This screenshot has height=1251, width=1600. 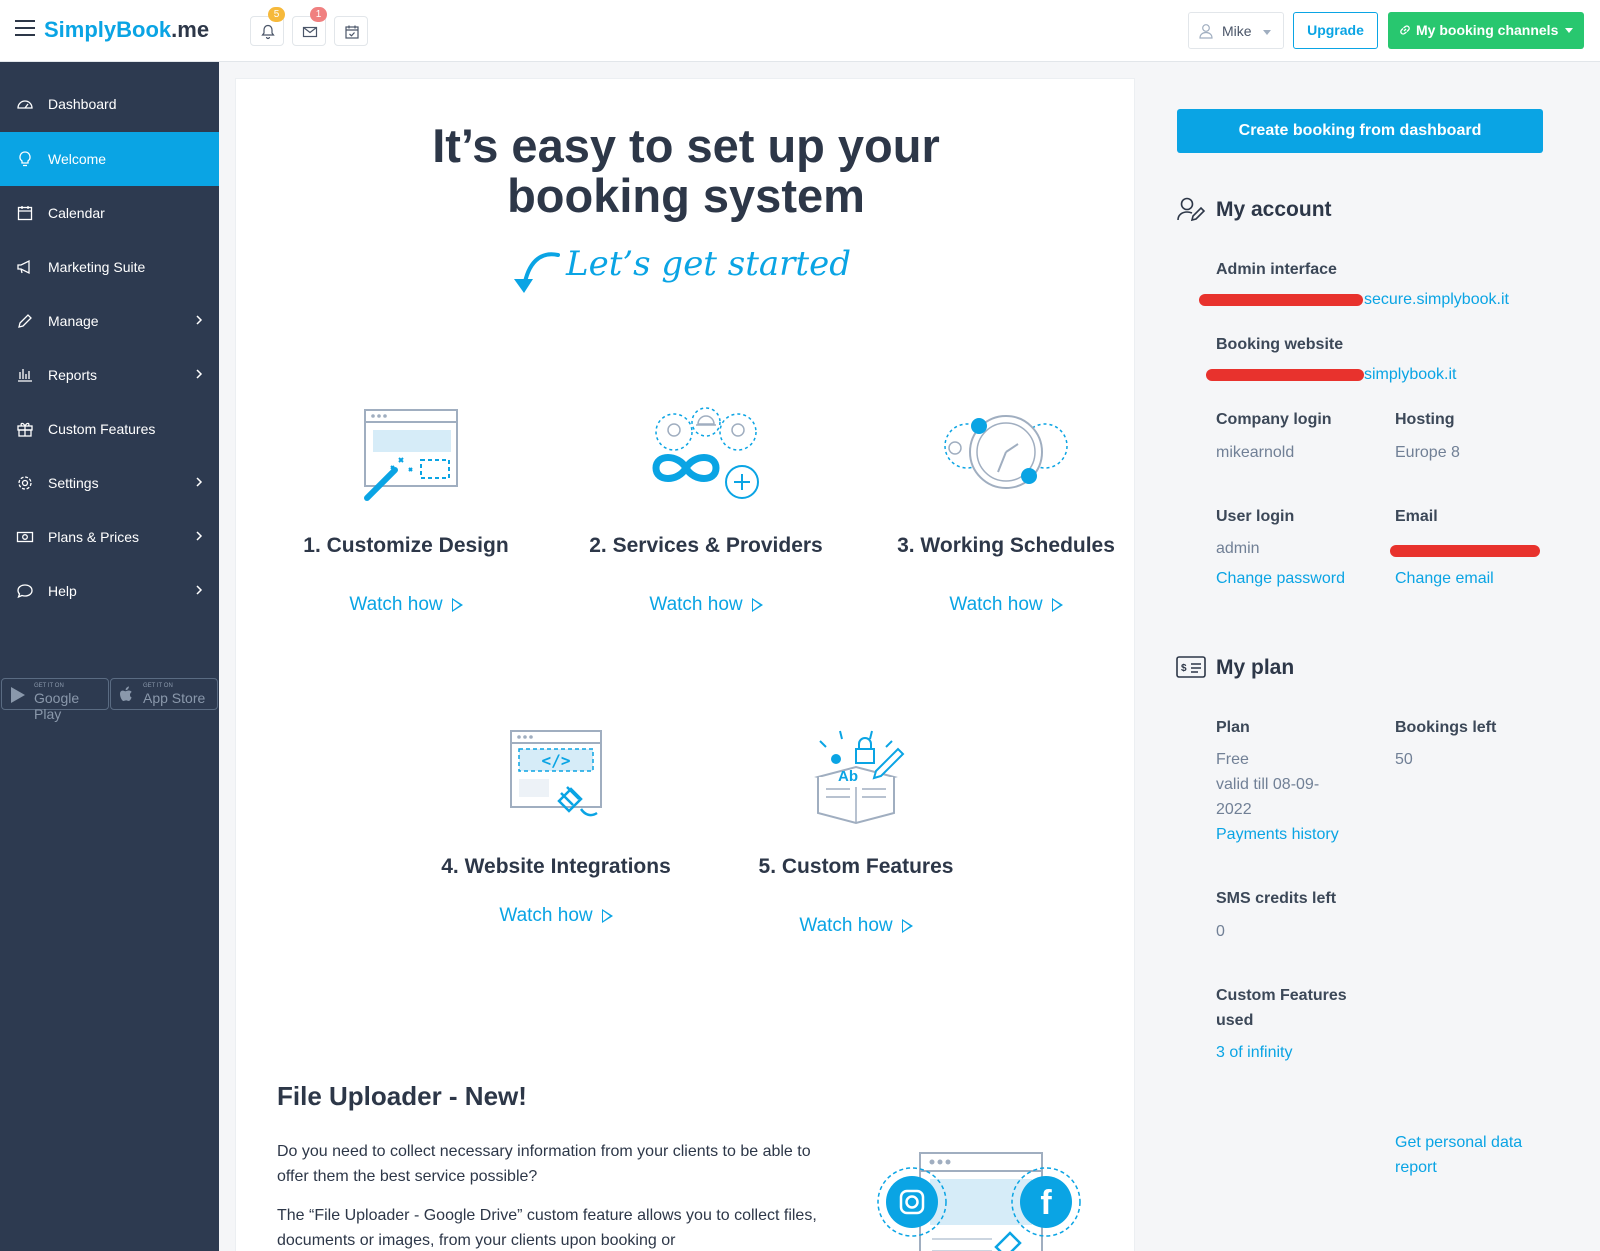 I want to click on sidebar-item-label: Dashboard, so click(x=82, y=104).